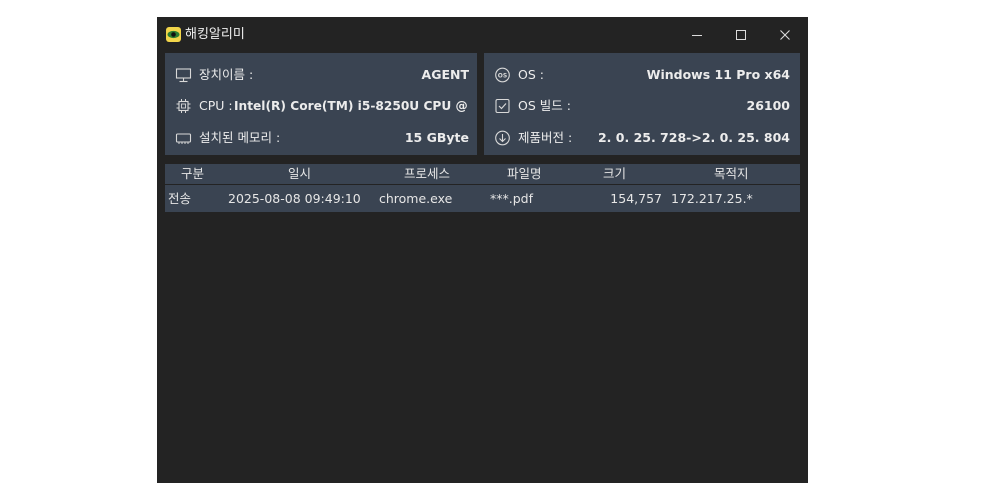 The width and height of the screenshot is (1000, 500). Describe the element at coordinates (216, 105) in the screenshot. I see `cpu-label: CPU :` at that location.